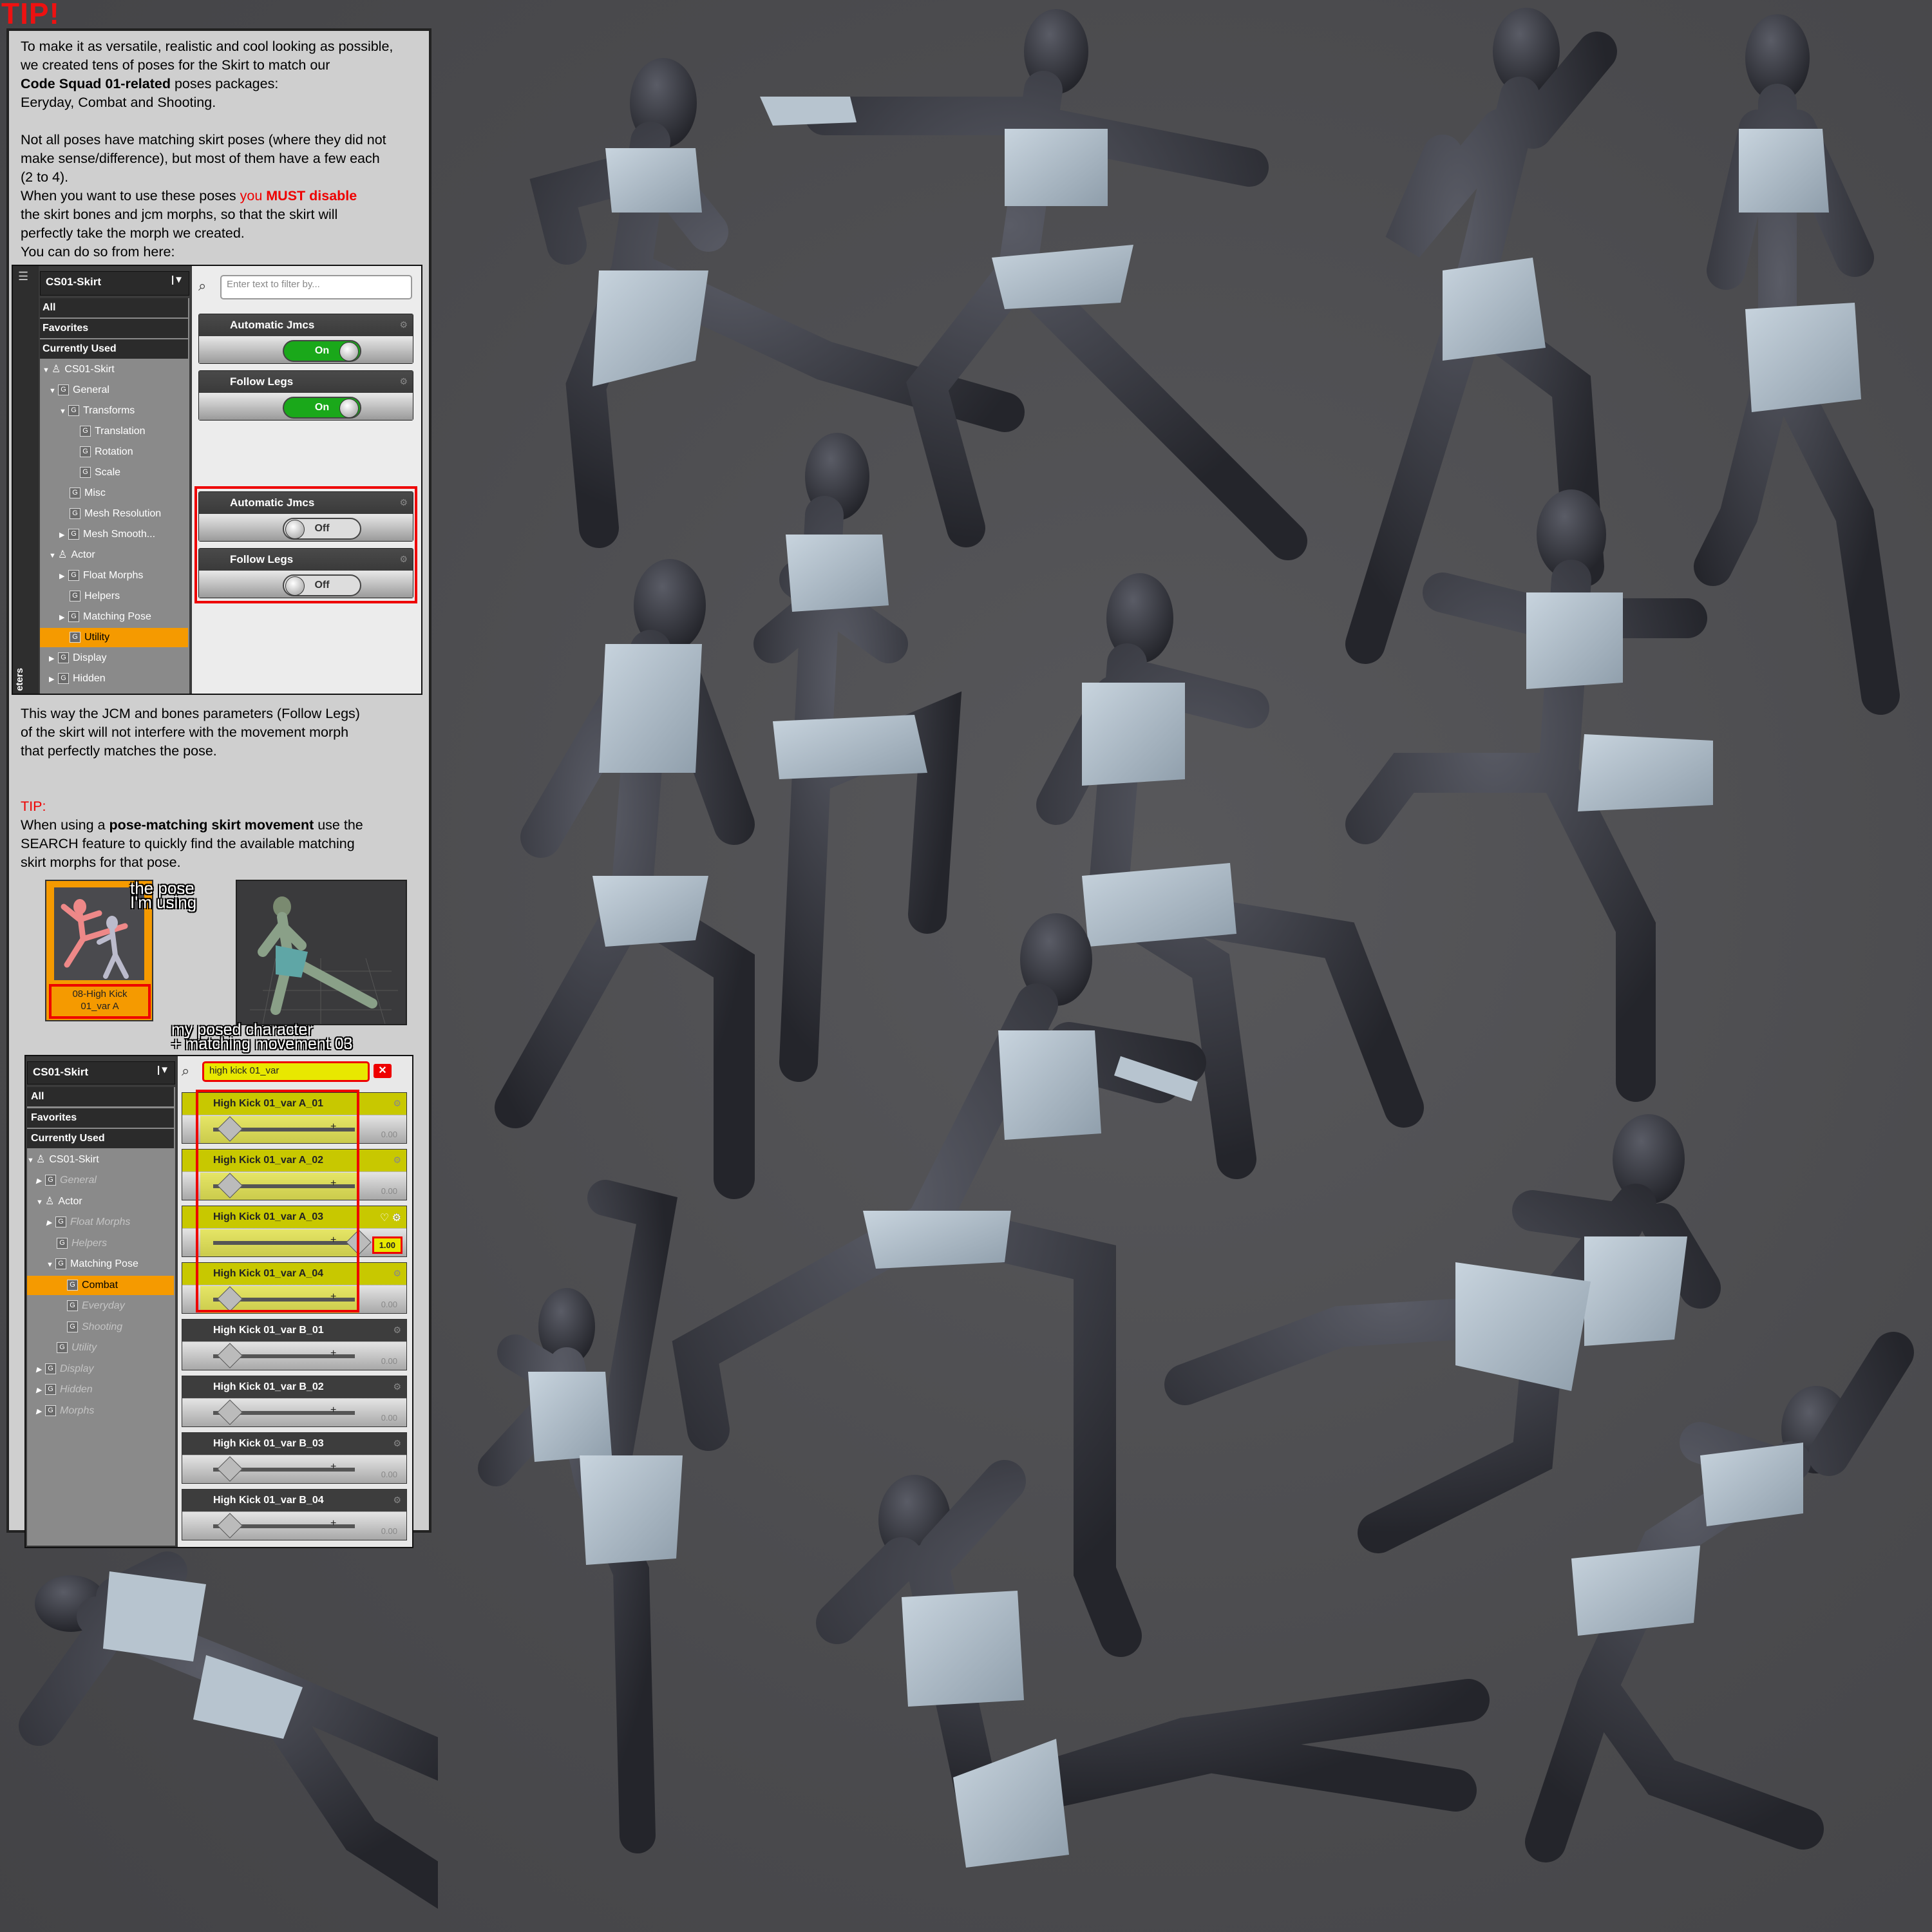 The width and height of the screenshot is (1932, 1932). Describe the element at coordinates (114, 452) in the screenshot. I see `tree-item-rotation: G Rotation` at that location.